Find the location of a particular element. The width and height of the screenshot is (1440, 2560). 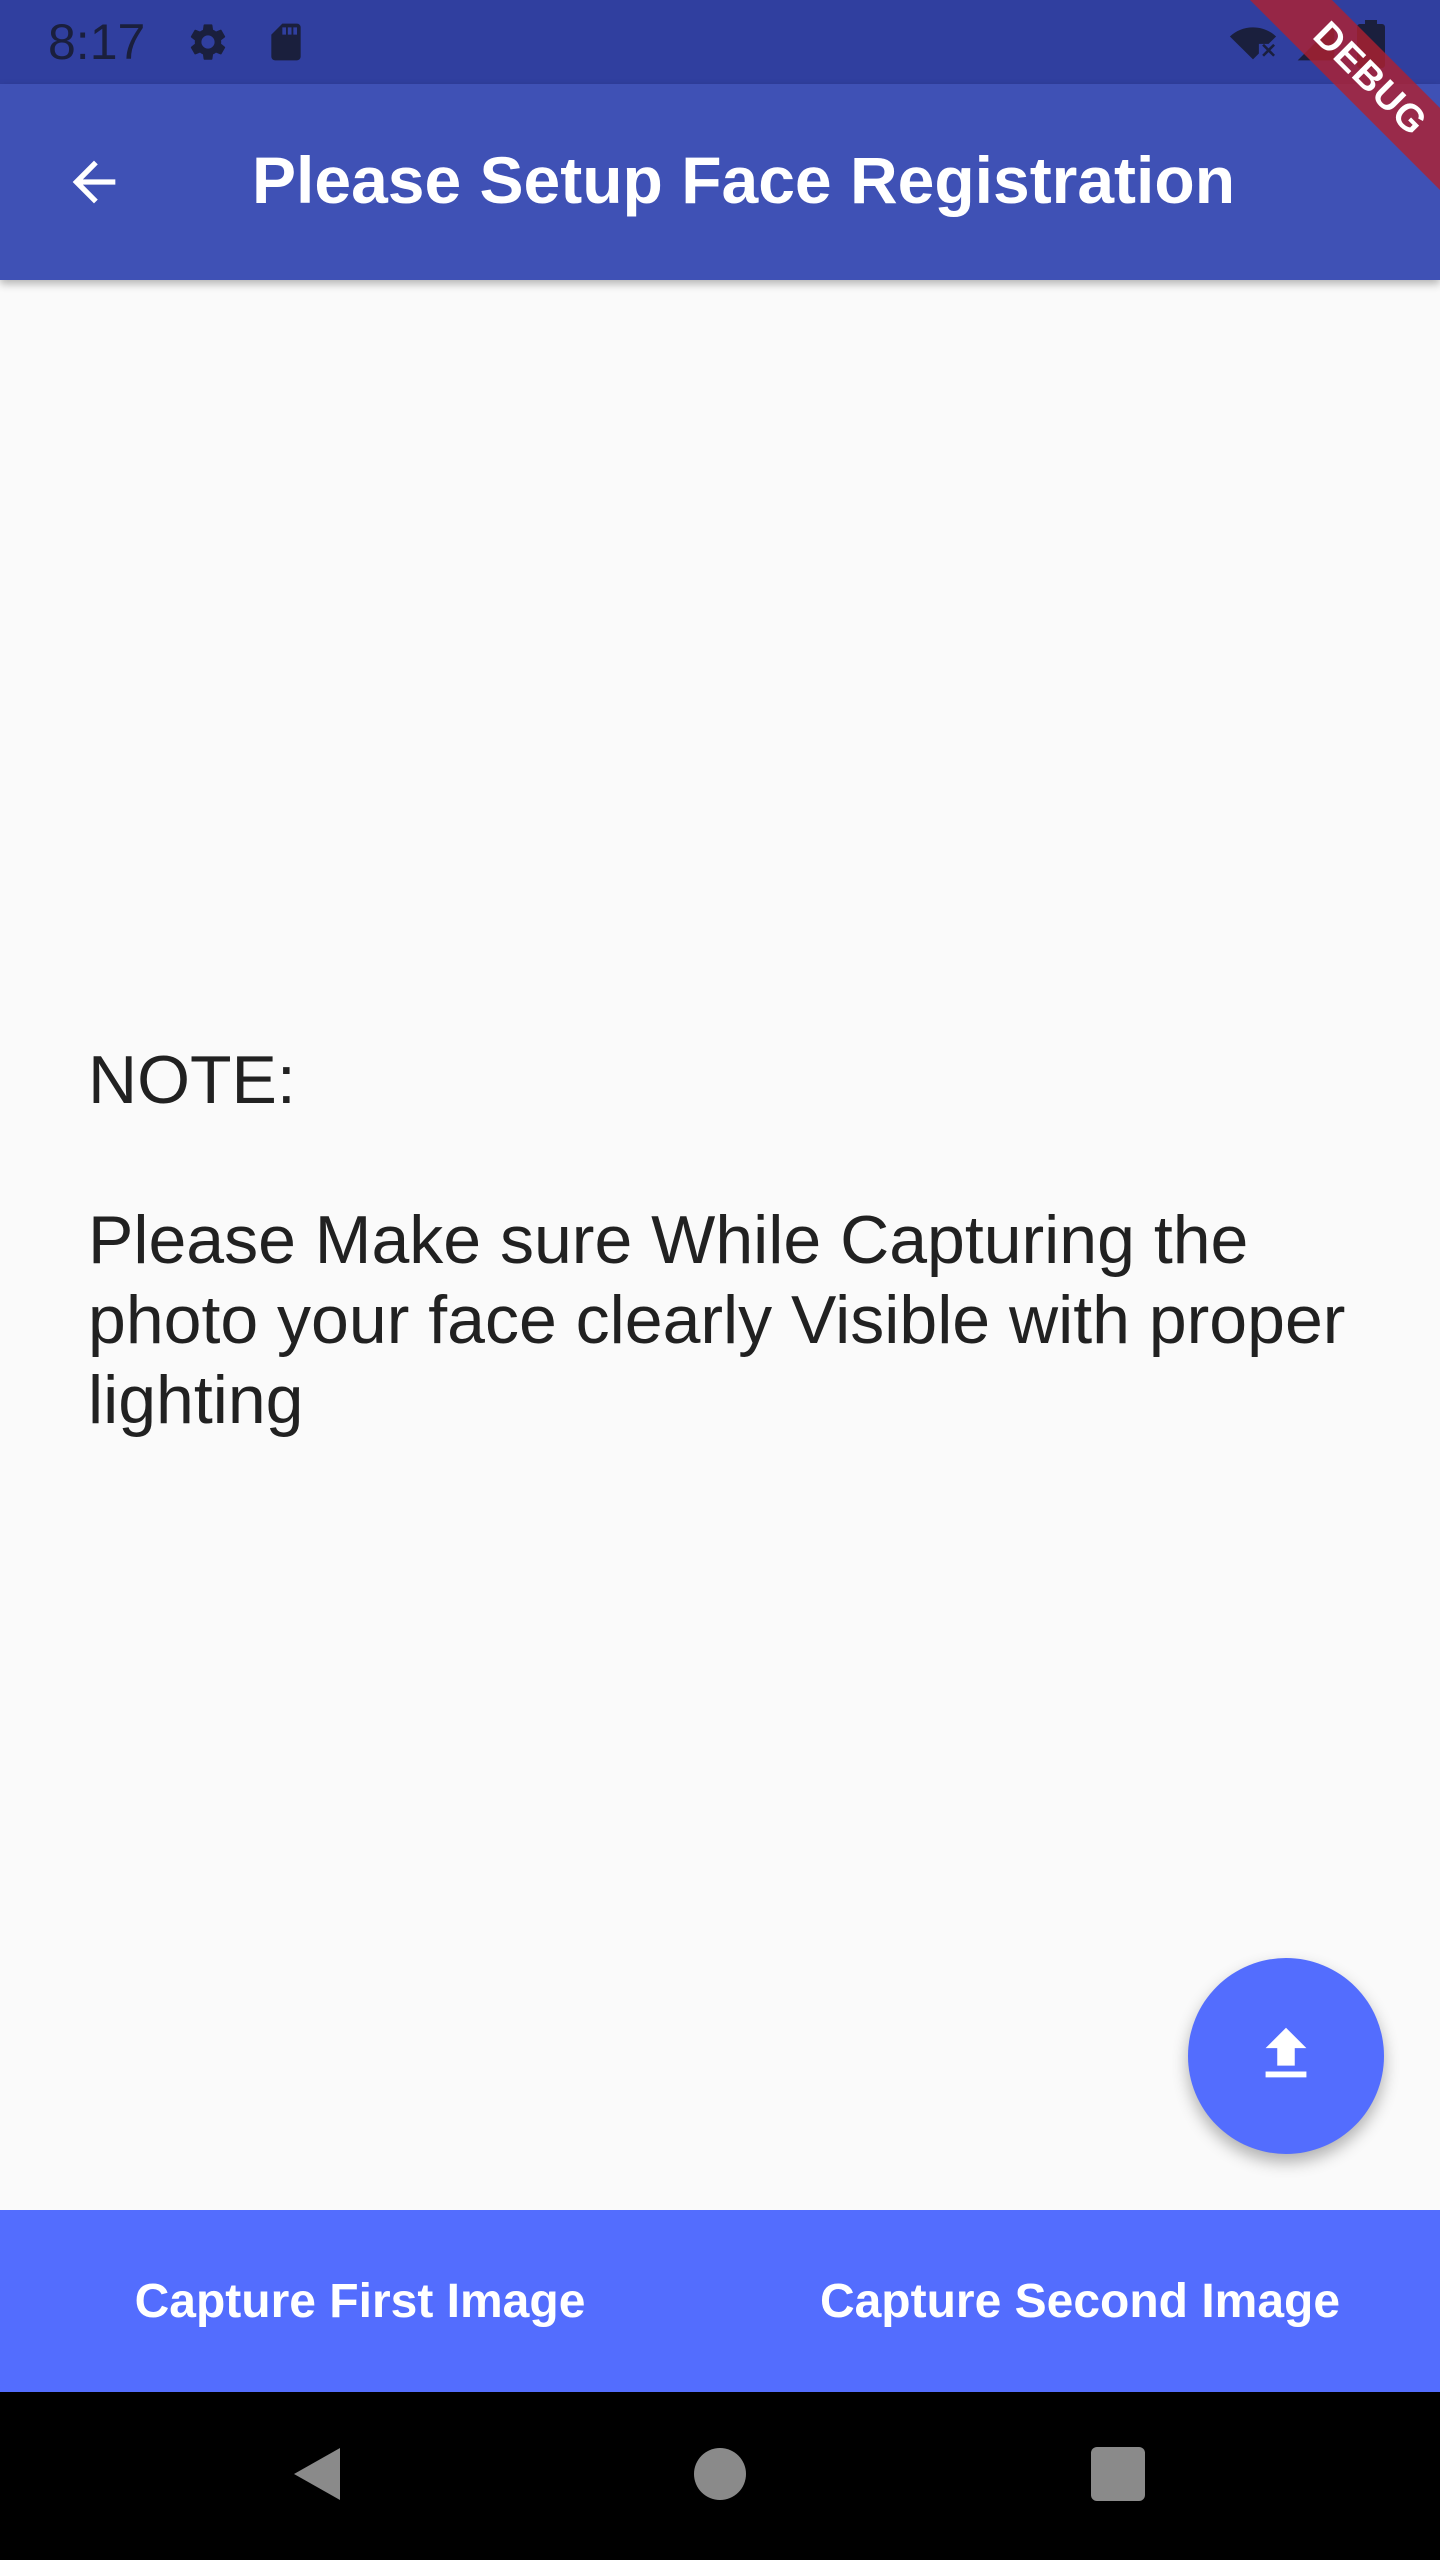

app-bar: Please Setup Face Registration is located at coordinates (720, 182).